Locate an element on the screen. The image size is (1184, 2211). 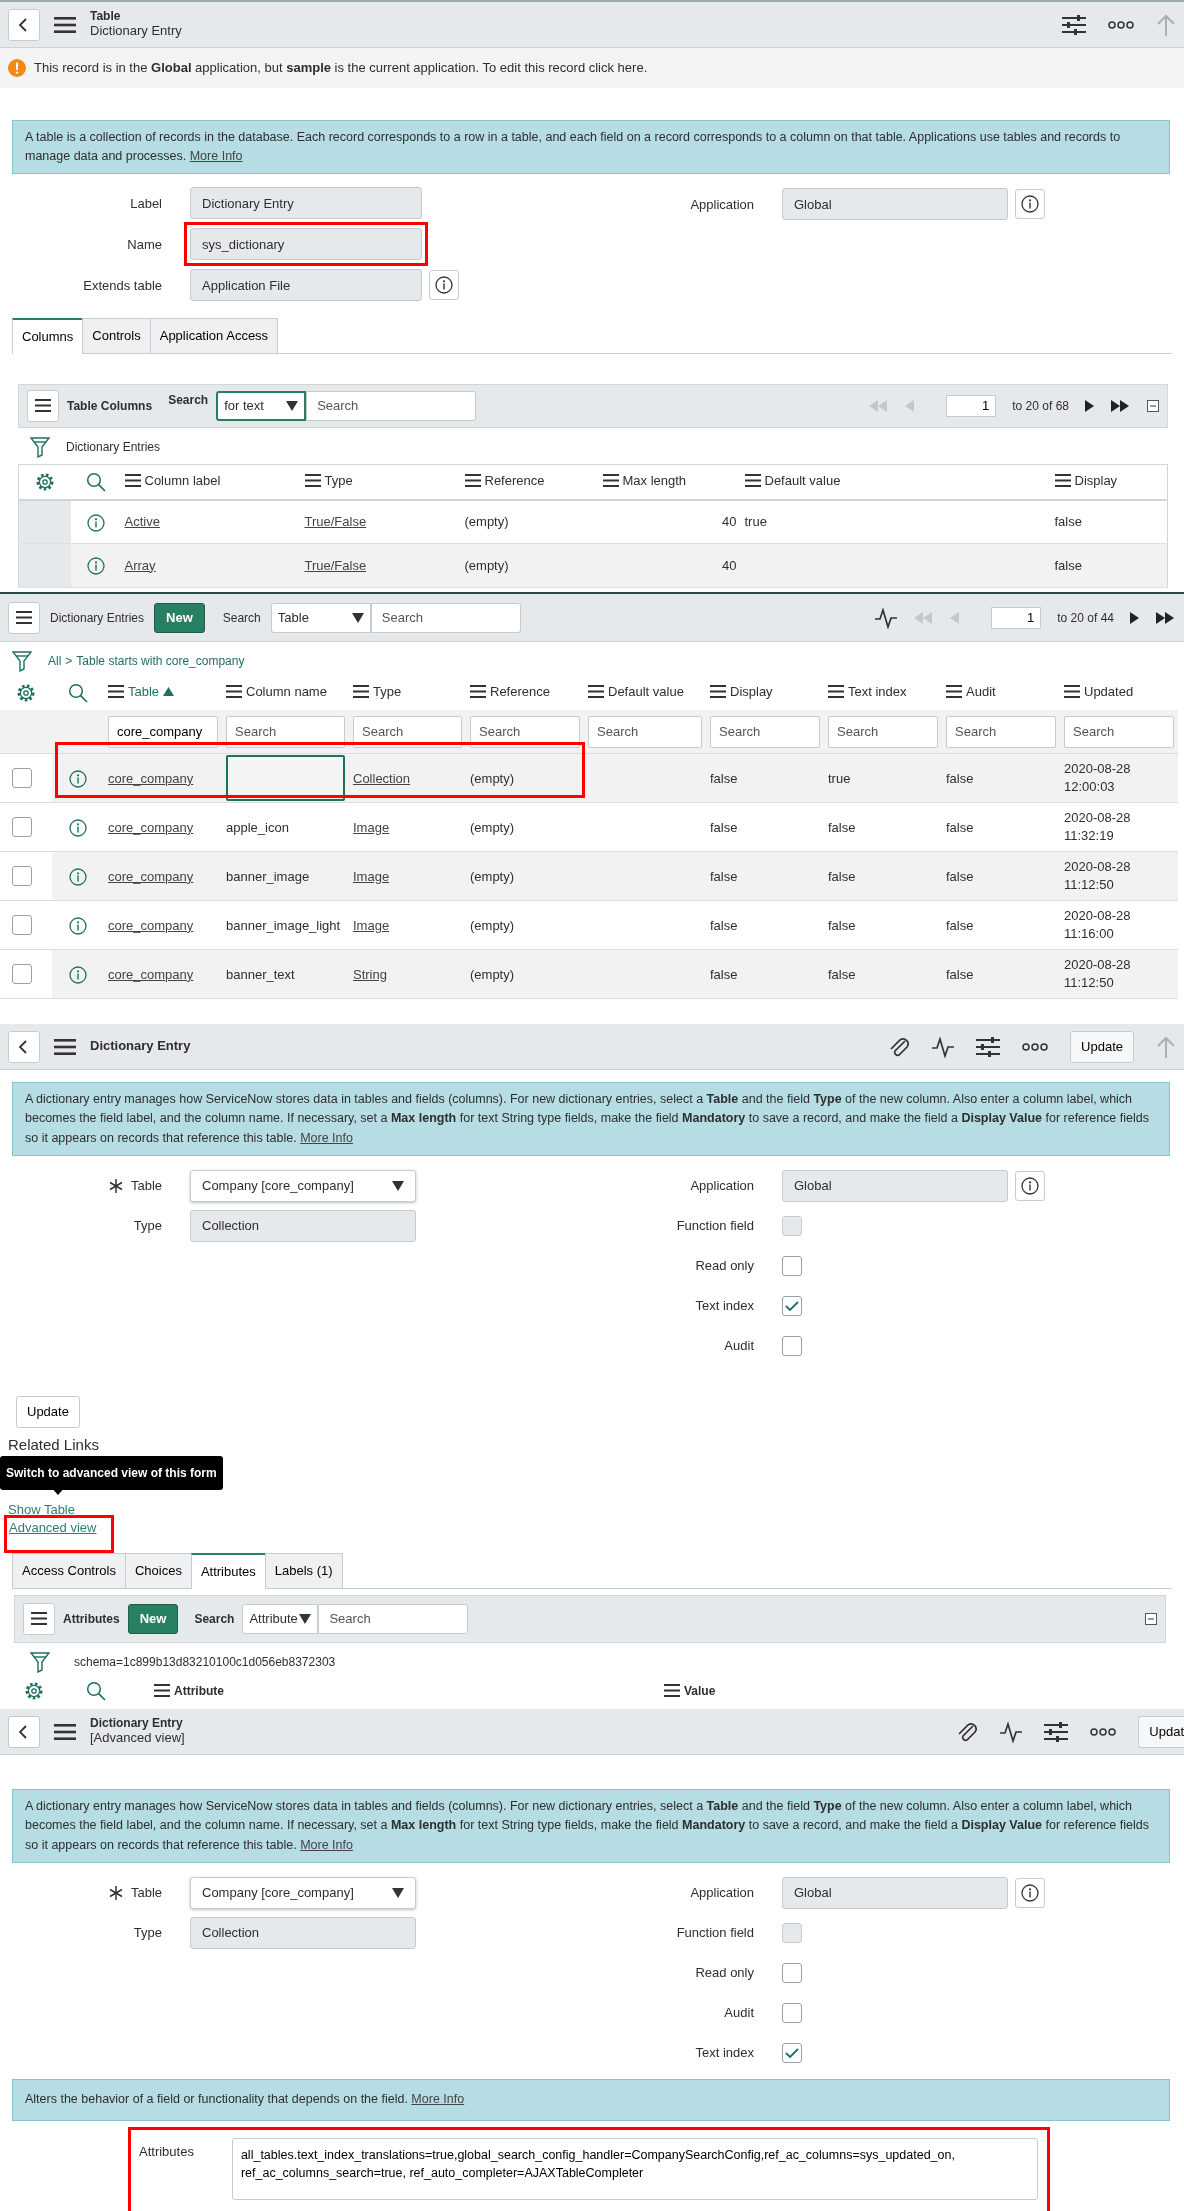
column-header: Updated is located at coordinates (1099, 692).